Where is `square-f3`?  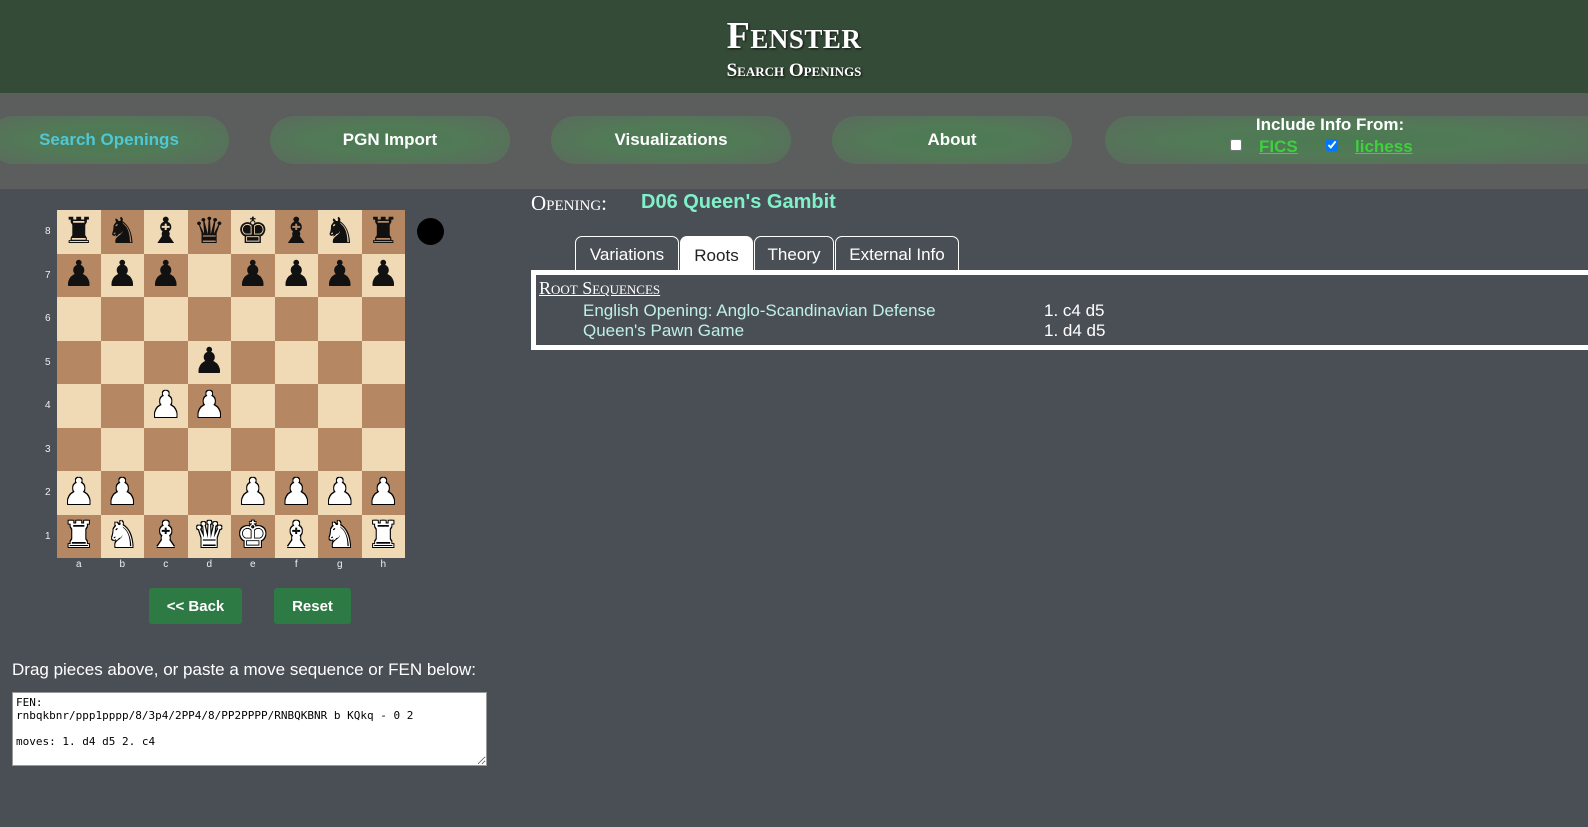 square-f3 is located at coordinates (296, 449).